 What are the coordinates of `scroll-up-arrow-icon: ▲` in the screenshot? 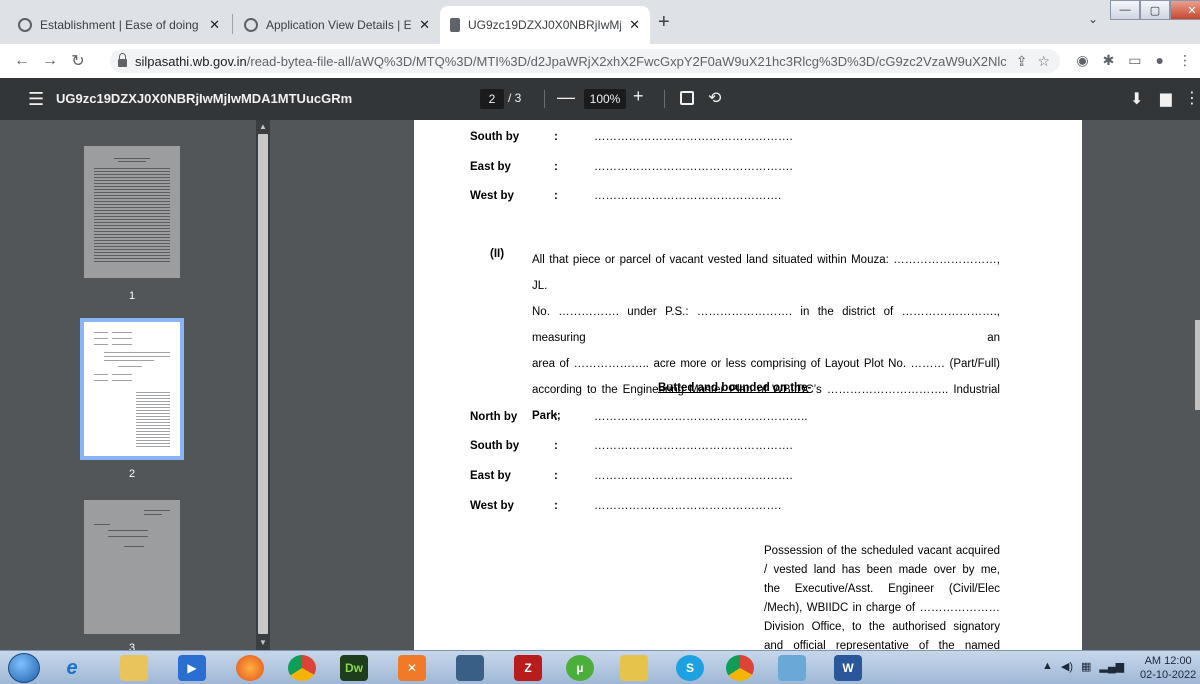 It's located at (263, 128).